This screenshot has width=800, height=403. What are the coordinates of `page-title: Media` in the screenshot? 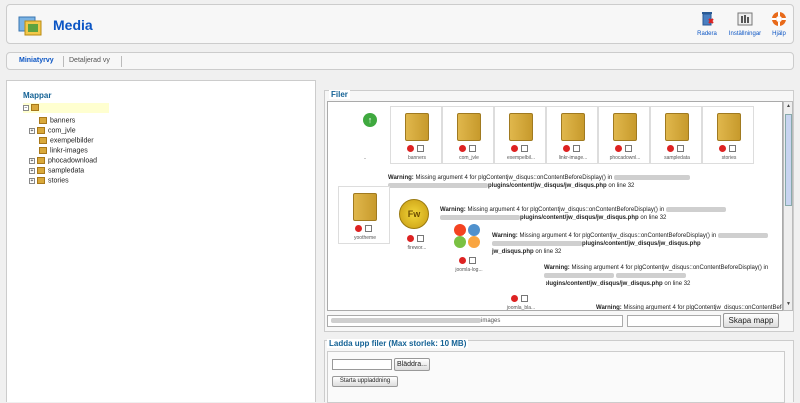 It's located at (73, 25).